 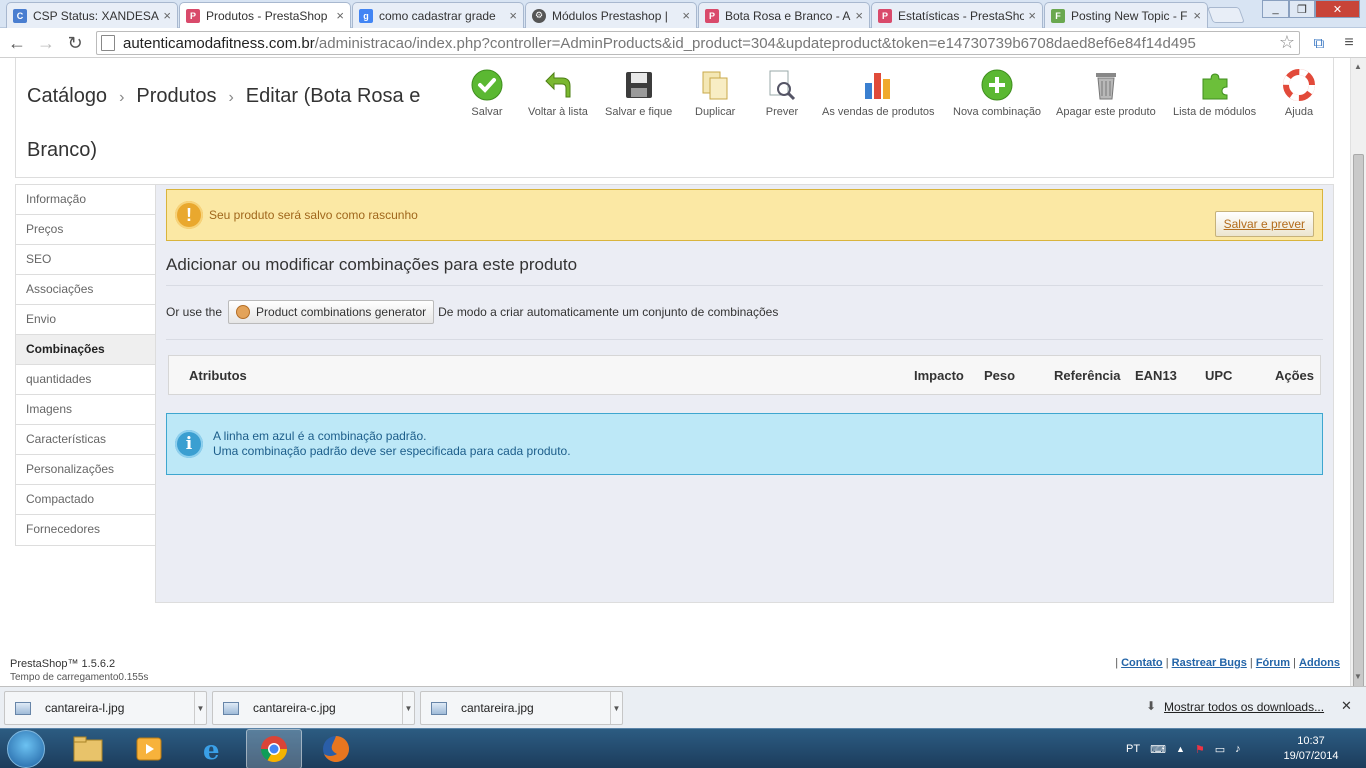 What do you see at coordinates (1180, 749) in the screenshot?
I see `tray-expand-icon: ▲` at bounding box center [1180, 749].